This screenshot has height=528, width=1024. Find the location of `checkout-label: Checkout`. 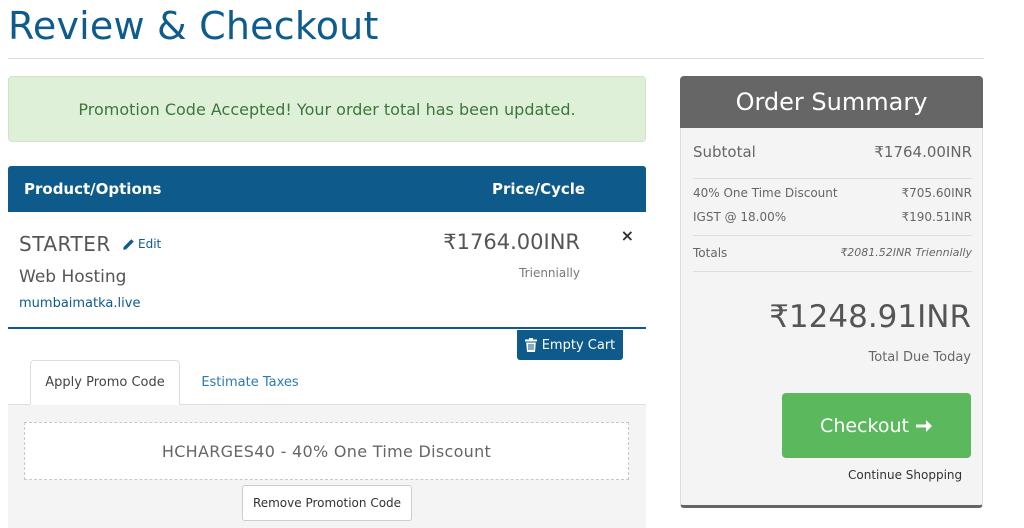

checkout-label: Checkout is located at coordinates (864, 425).